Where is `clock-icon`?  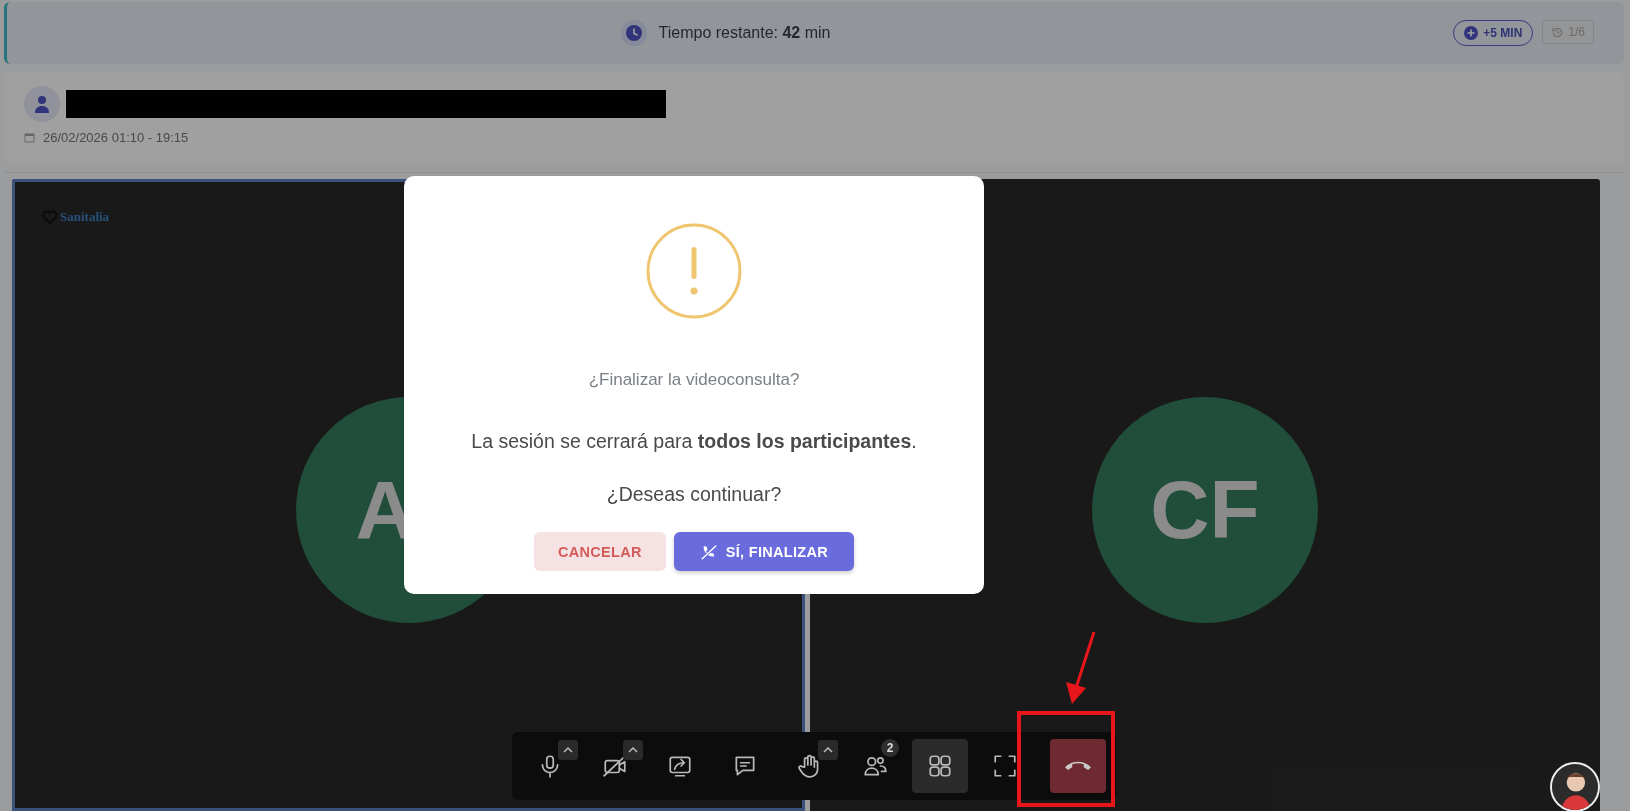 clock-icon is located at coordinates (633, 33).